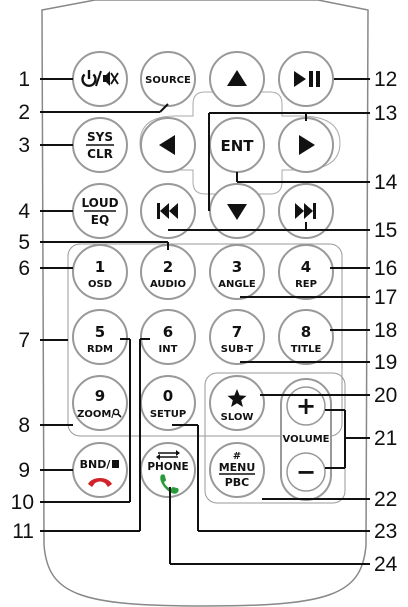  I want to click on callout-22: 22, so click(385, 499).